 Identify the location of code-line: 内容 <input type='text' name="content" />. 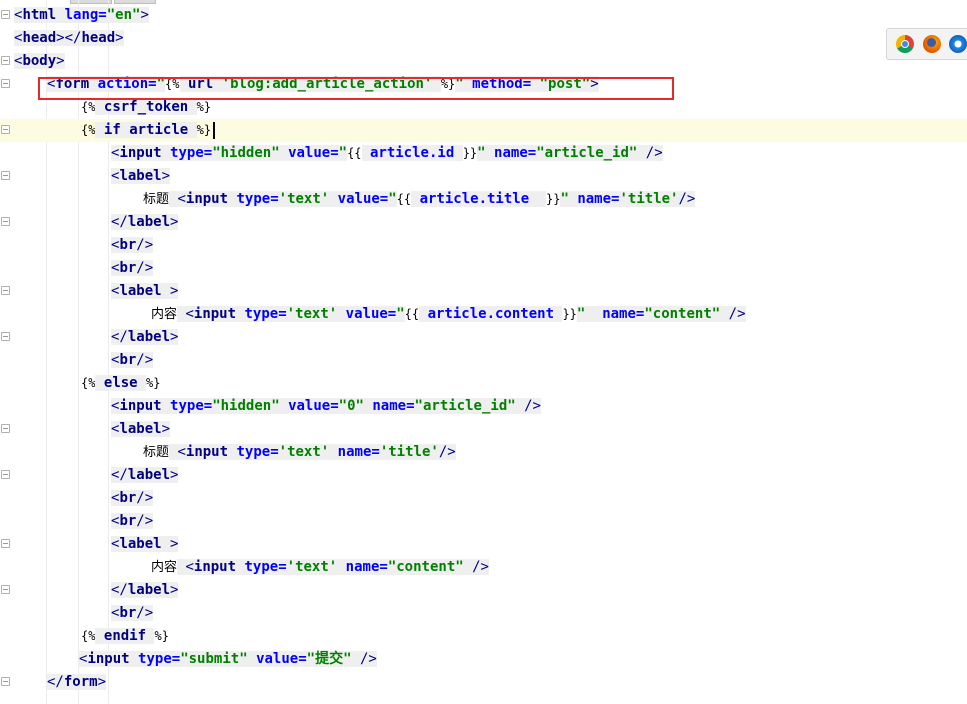
(320, 567).